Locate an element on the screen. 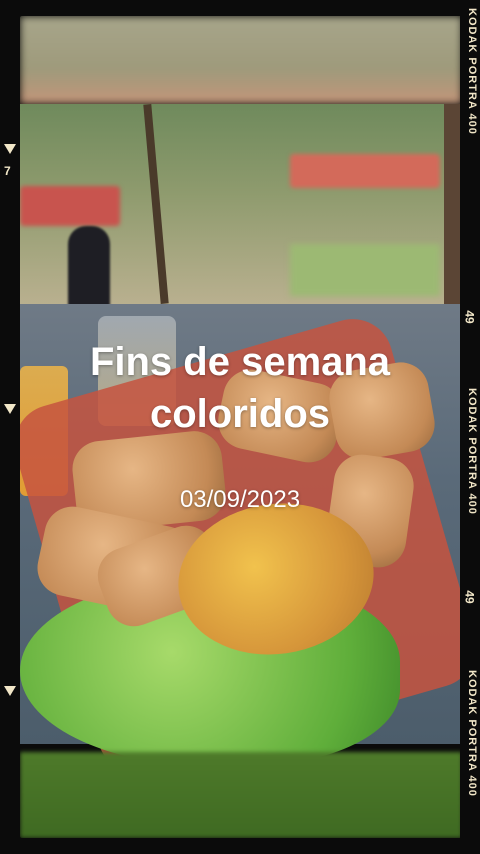  person-silhouette is located at coordinates (89, 271).